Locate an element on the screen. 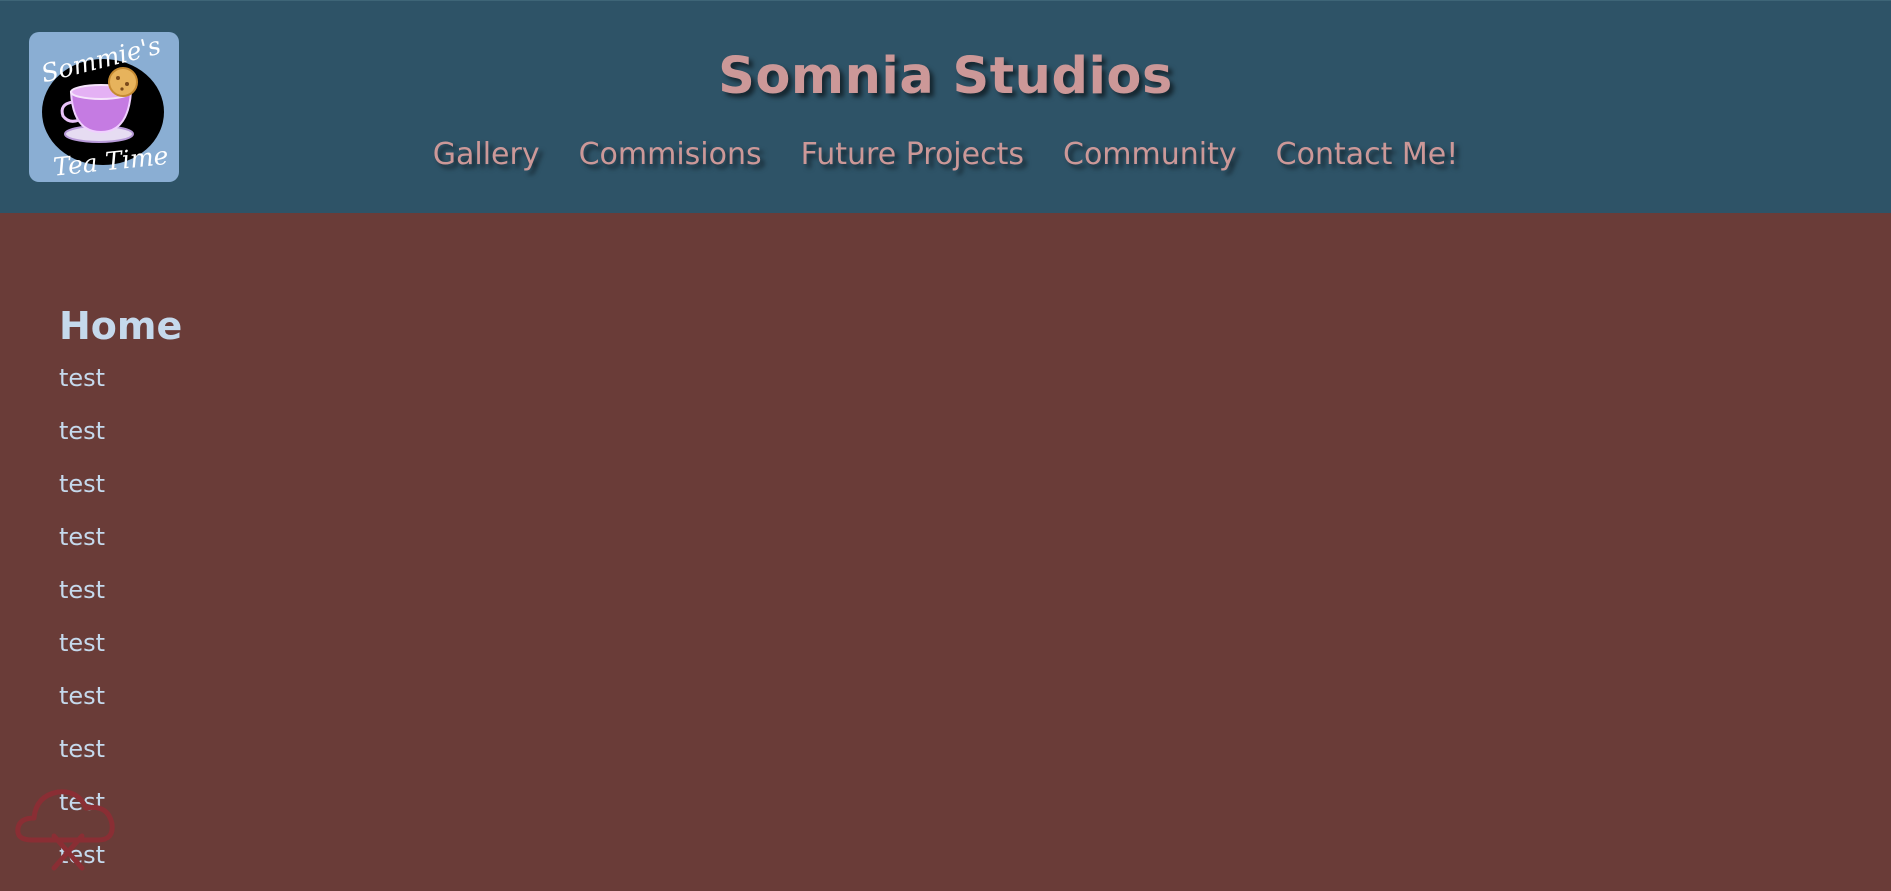  nav-future-projects: Future Projects is located at coordinates (912, 154).